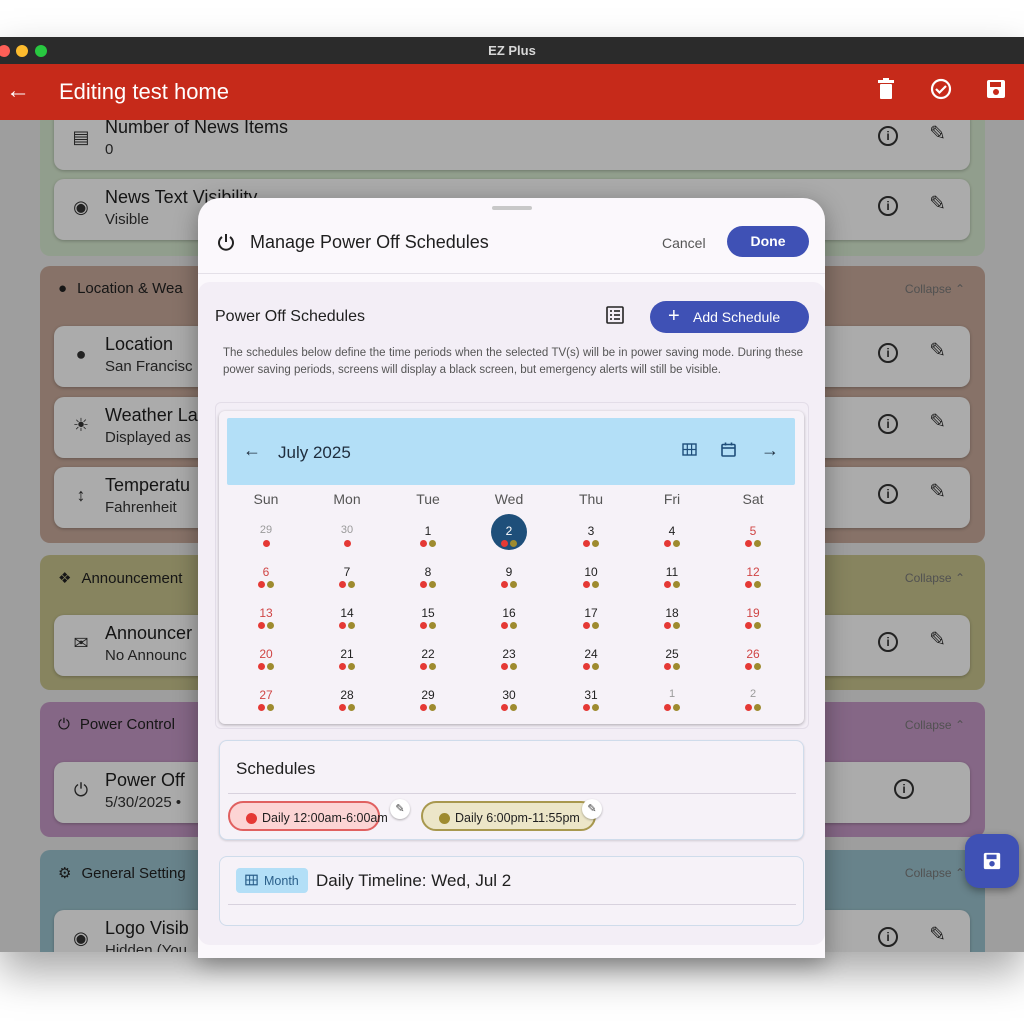 The image size is (1024, 1024). Describe the element at coordinates (511, 451) in the screenshot. I see `calendar-header: ← July 2025 →` at that location.